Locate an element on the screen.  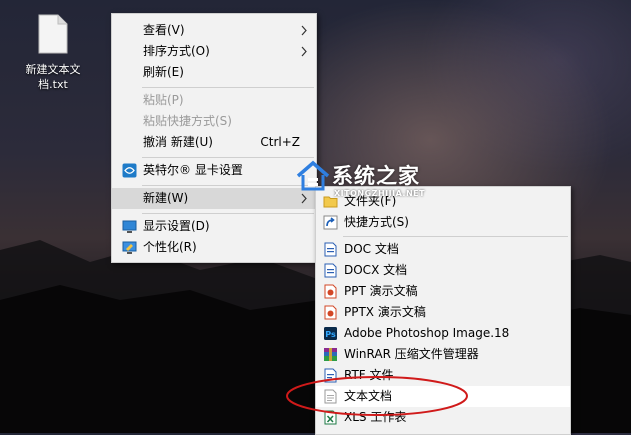
doc-icon is located at coordinates (330, 249).